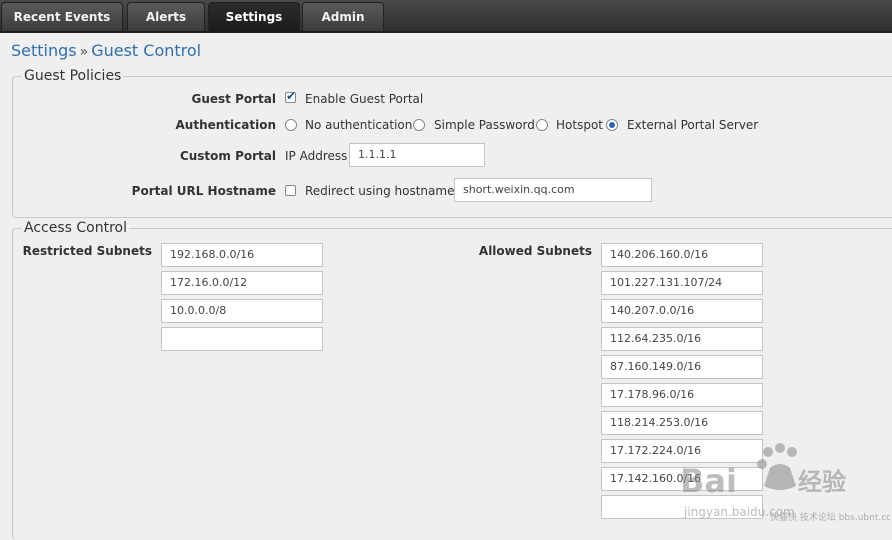 The height and width of the screenshot is (540, 892). I want to click on allowed-subnets-label: Allowed Subnets, so click(535, 251).